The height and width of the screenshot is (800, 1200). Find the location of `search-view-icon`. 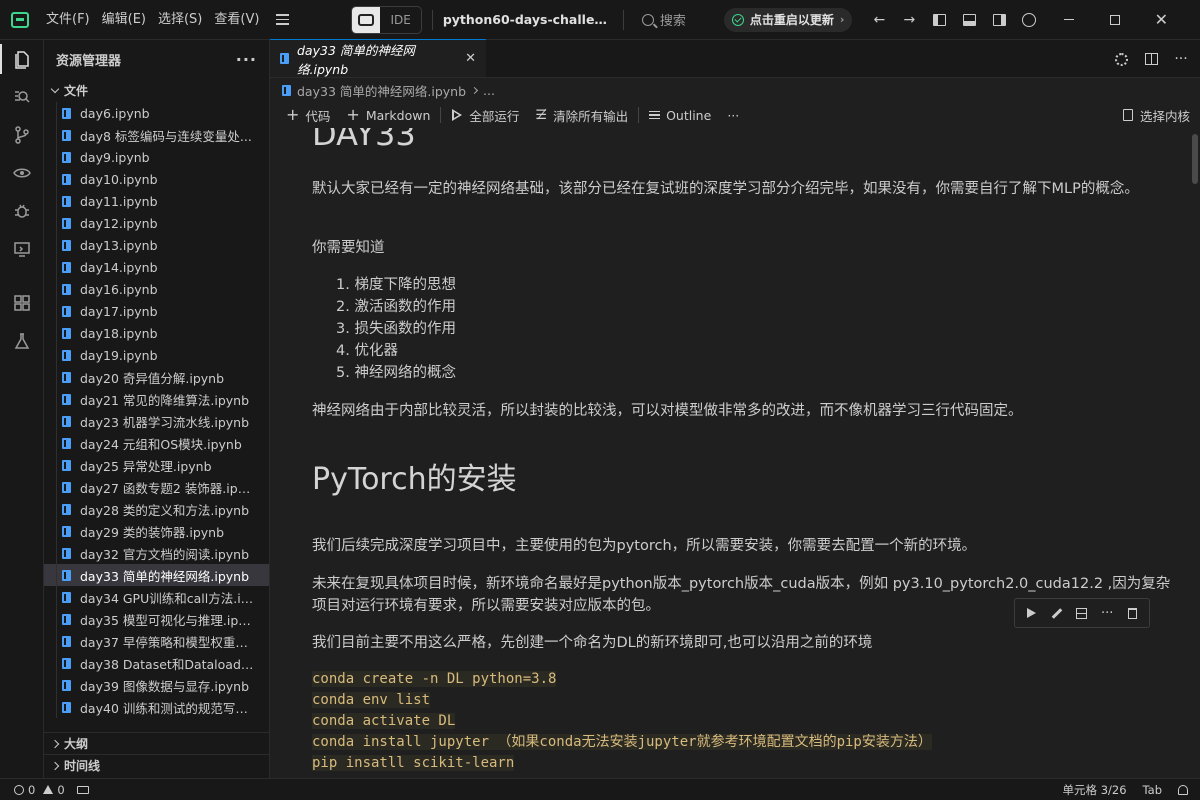

search-view-icon is located at coordinates (22, 97).